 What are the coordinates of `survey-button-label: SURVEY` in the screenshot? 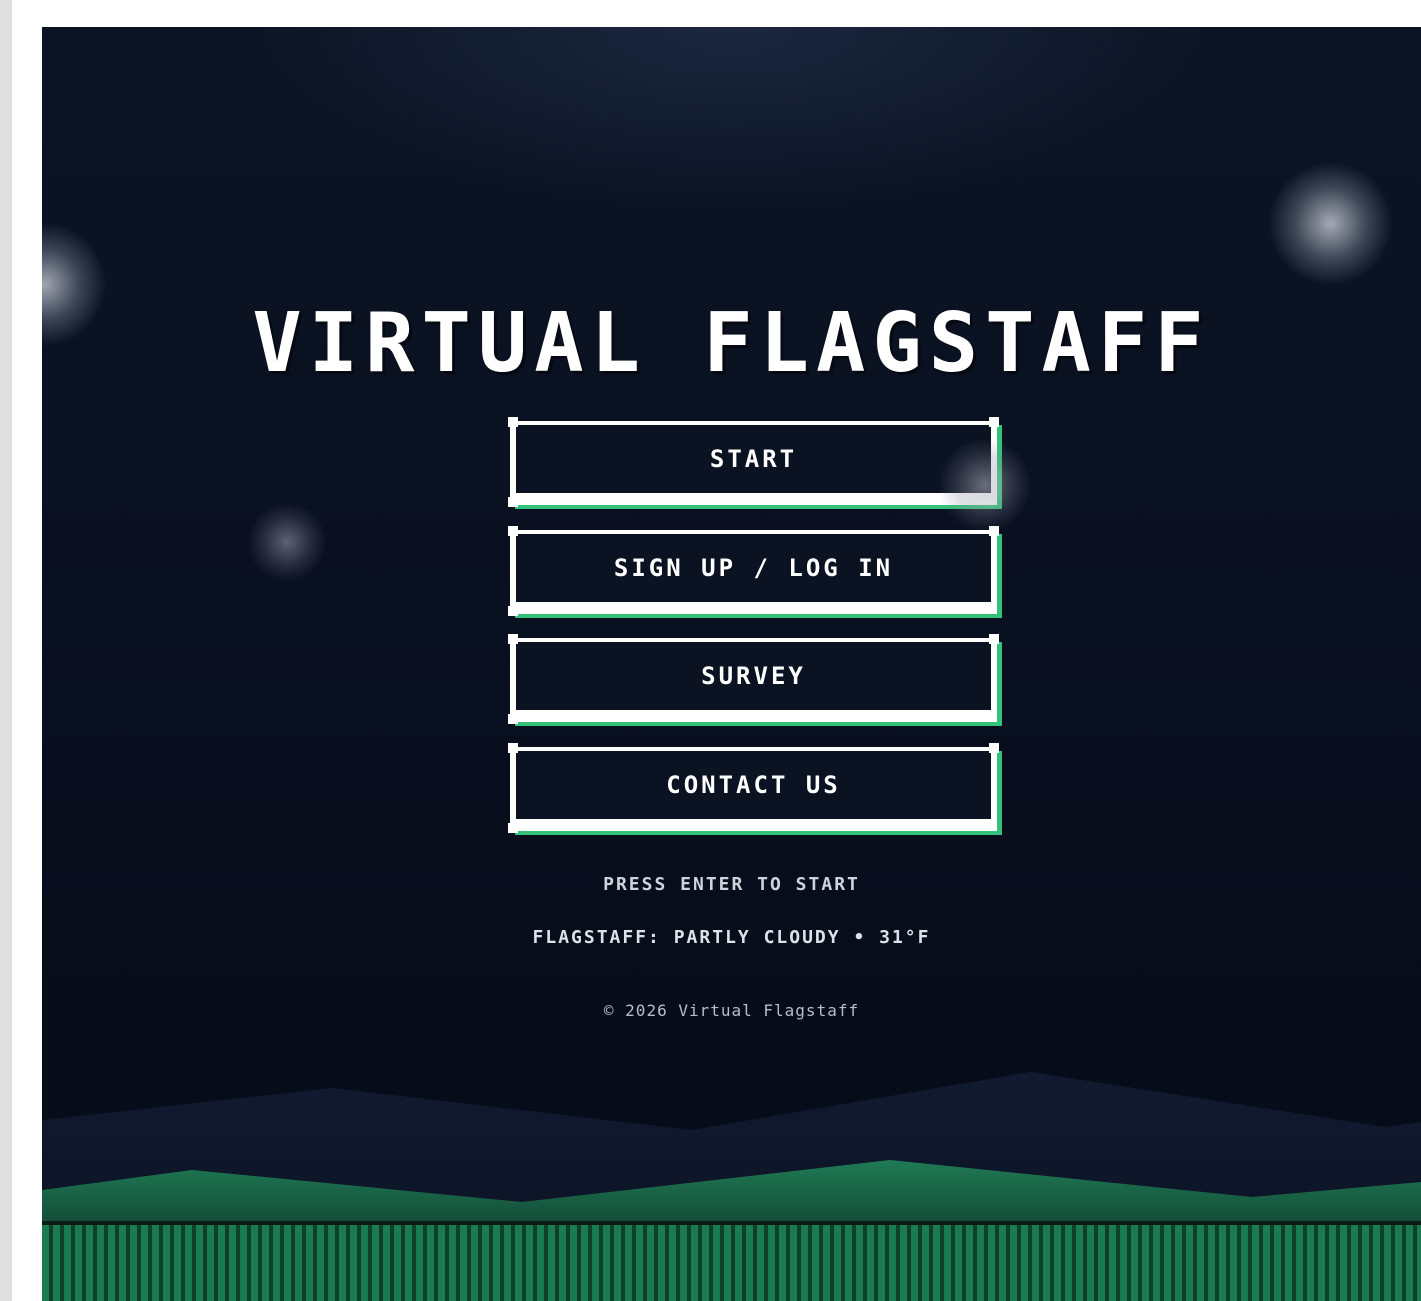 It's located at (753, 676).